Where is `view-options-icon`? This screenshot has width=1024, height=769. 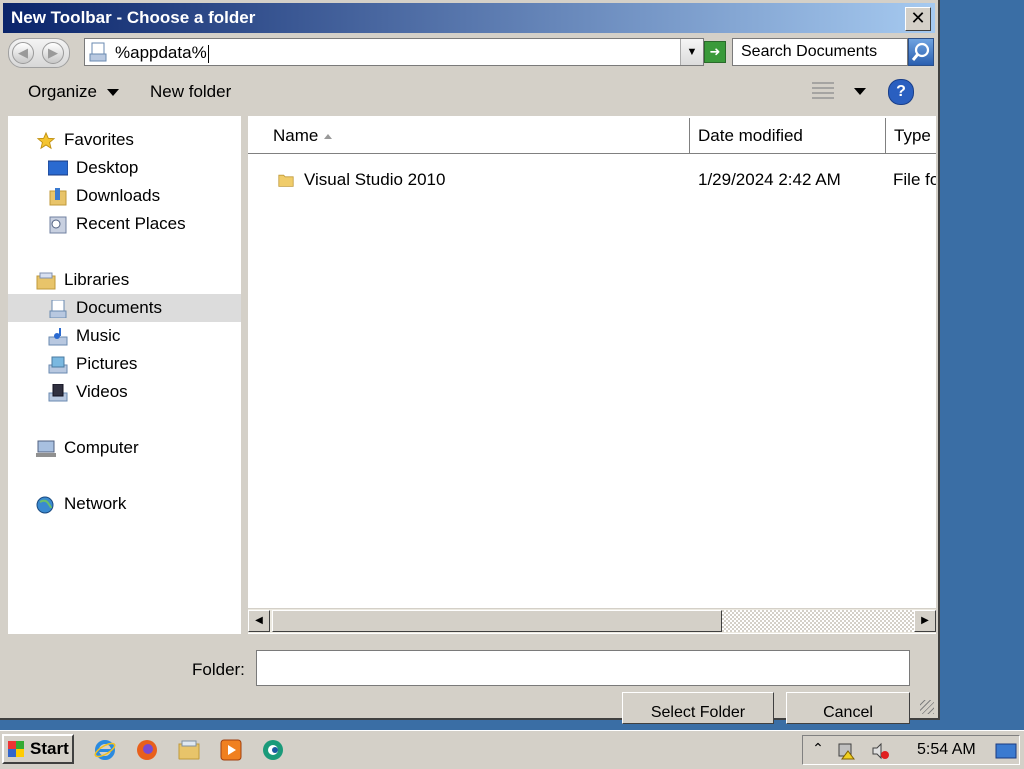 view-options-icon is located at coordinates (823, 92).